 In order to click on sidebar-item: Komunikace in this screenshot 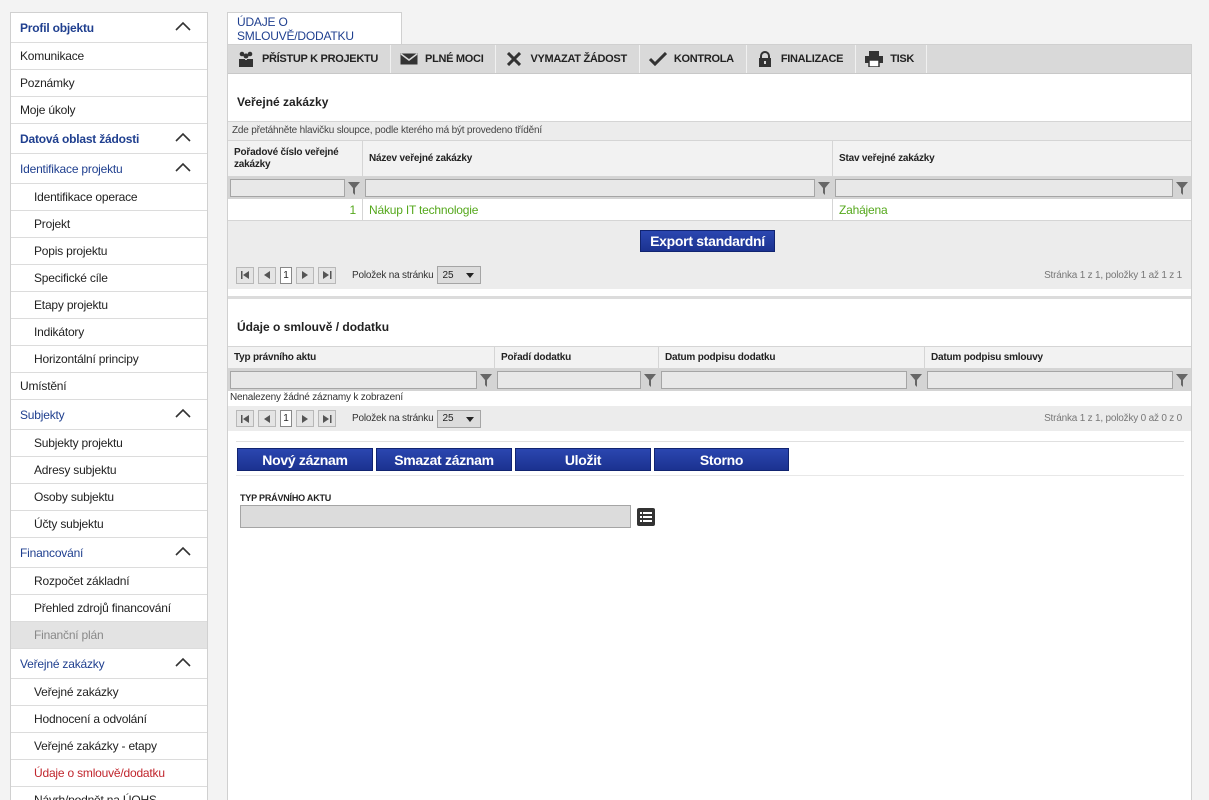, I will do `click(109, 56)`.